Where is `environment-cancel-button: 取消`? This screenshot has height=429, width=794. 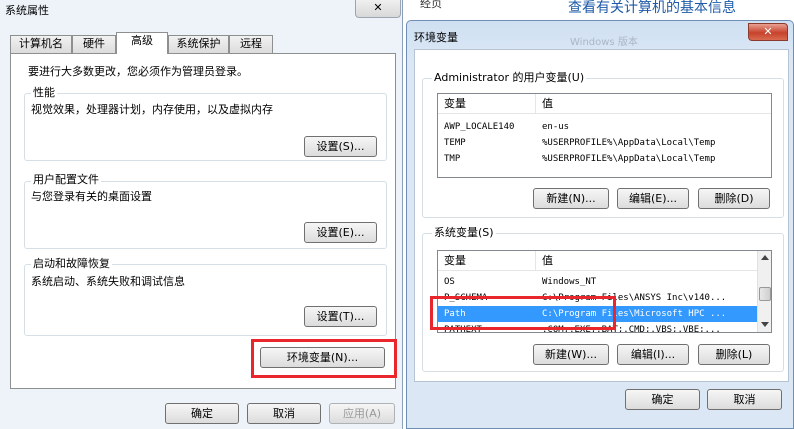 environment-cancel-button: 取消 is located at coordinates (744, 399).